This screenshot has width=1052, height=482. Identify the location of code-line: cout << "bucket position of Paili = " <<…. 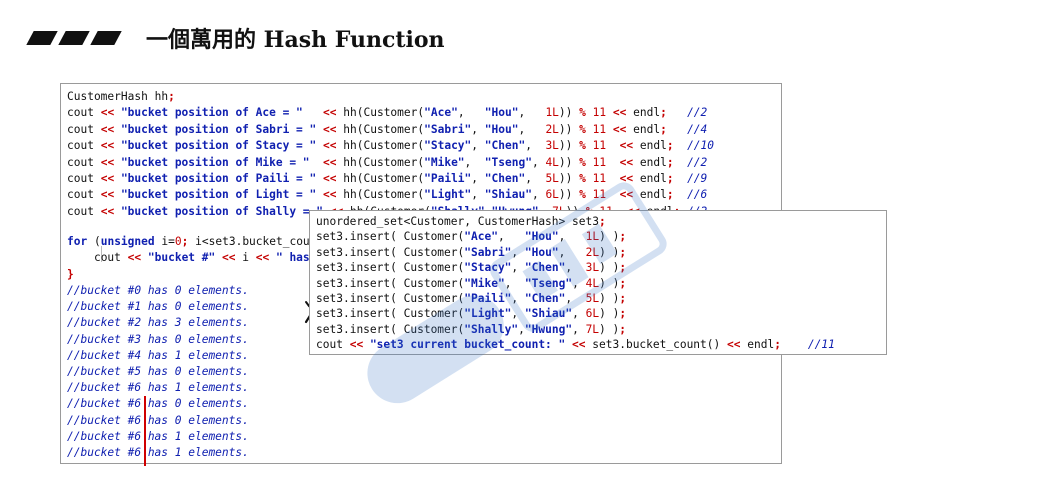
(387, 178).